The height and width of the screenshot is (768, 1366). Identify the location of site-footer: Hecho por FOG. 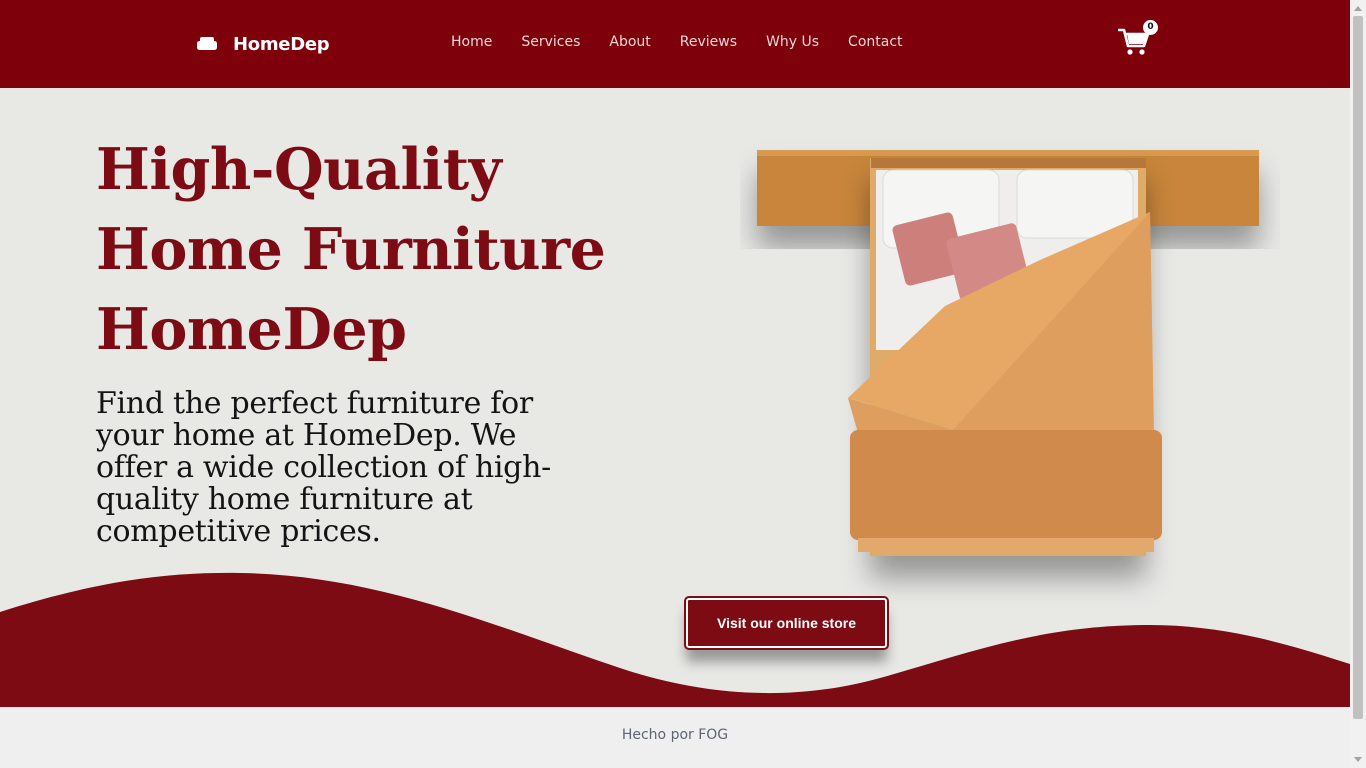
(675, 737).